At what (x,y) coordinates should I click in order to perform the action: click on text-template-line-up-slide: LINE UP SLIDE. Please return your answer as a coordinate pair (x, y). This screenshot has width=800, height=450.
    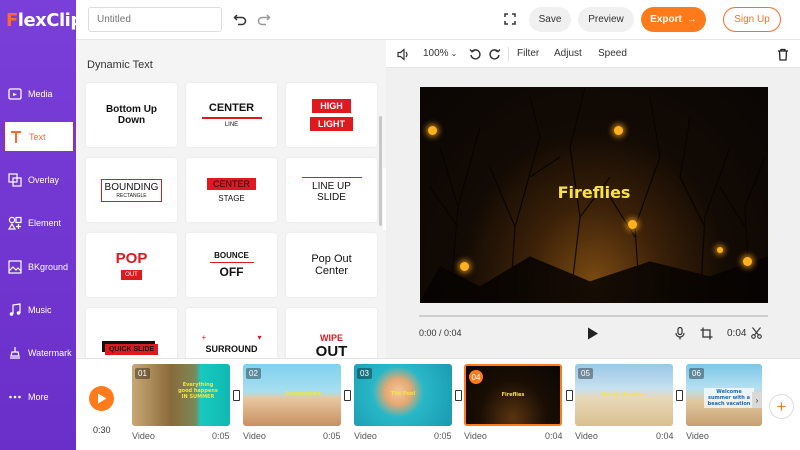
    Looking at the image, I should click on (331, 190).